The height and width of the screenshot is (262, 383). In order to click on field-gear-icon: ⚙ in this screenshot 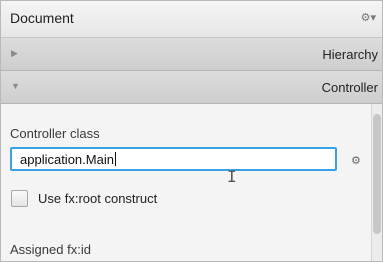, I will do `click(356, 160)`.